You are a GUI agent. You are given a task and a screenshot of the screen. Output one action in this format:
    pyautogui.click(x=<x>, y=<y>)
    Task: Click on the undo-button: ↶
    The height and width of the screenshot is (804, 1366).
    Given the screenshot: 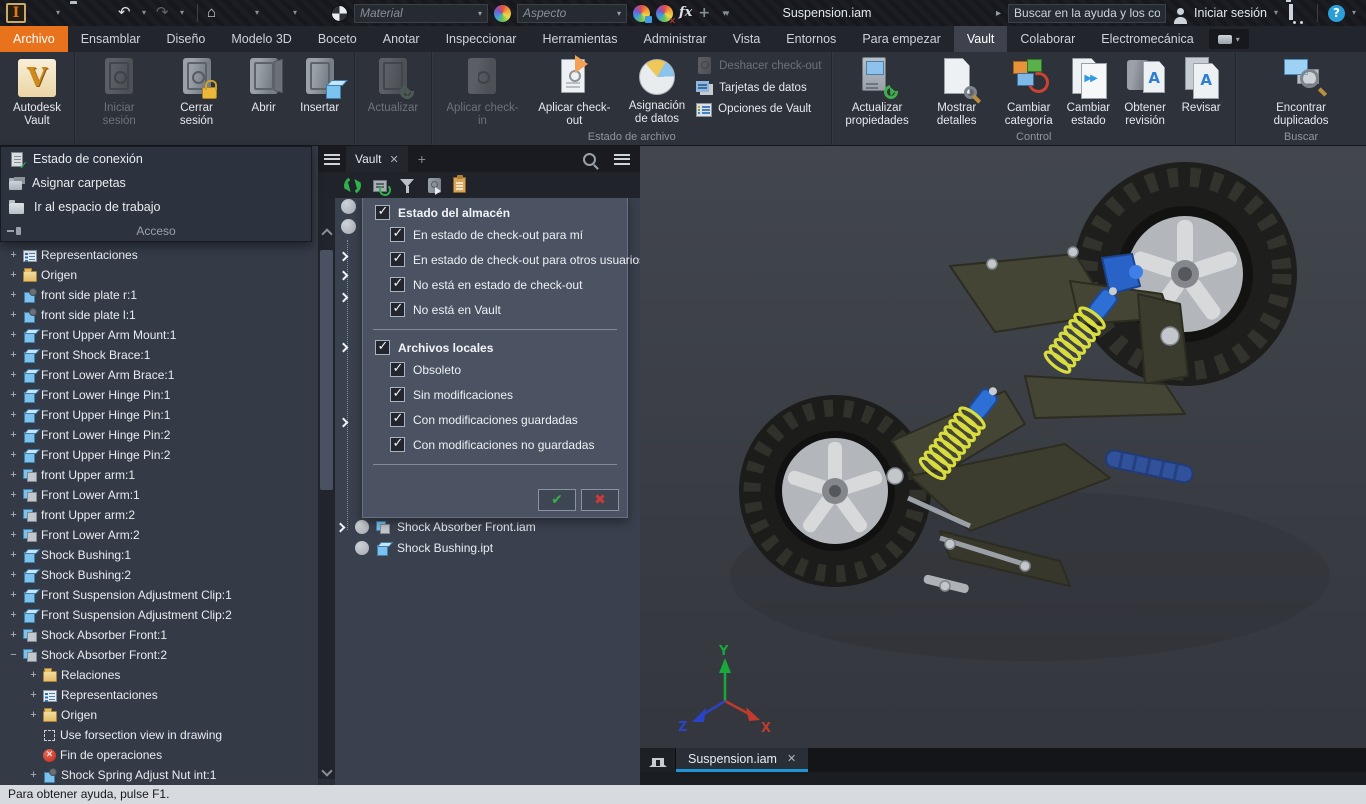 What is the action you would take?
    pyautogui.click(x=127, y=13)
    